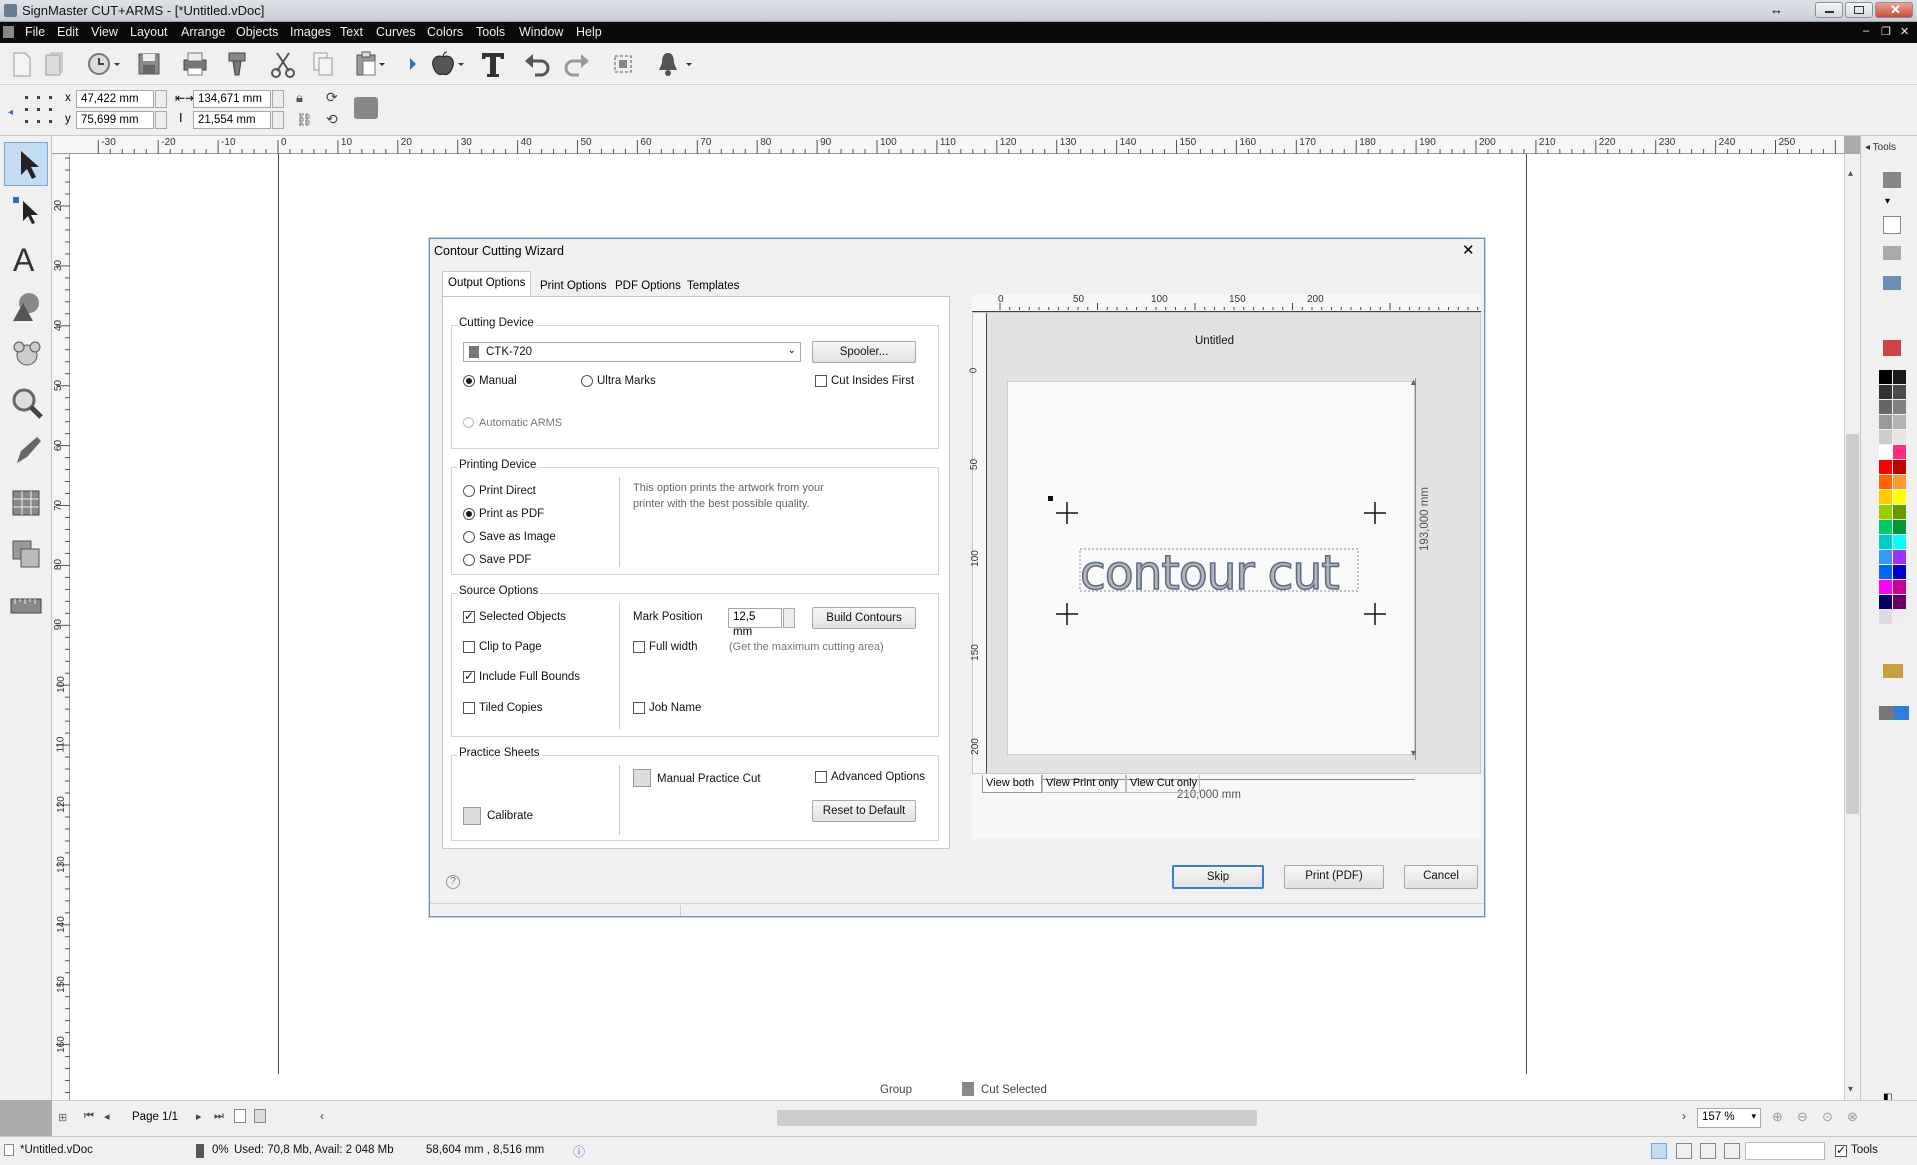 The image size is (1917, 1165). Describe the element at coordinates (1893, 671) in the screenshot. I see `palette-options-icon` at that location.